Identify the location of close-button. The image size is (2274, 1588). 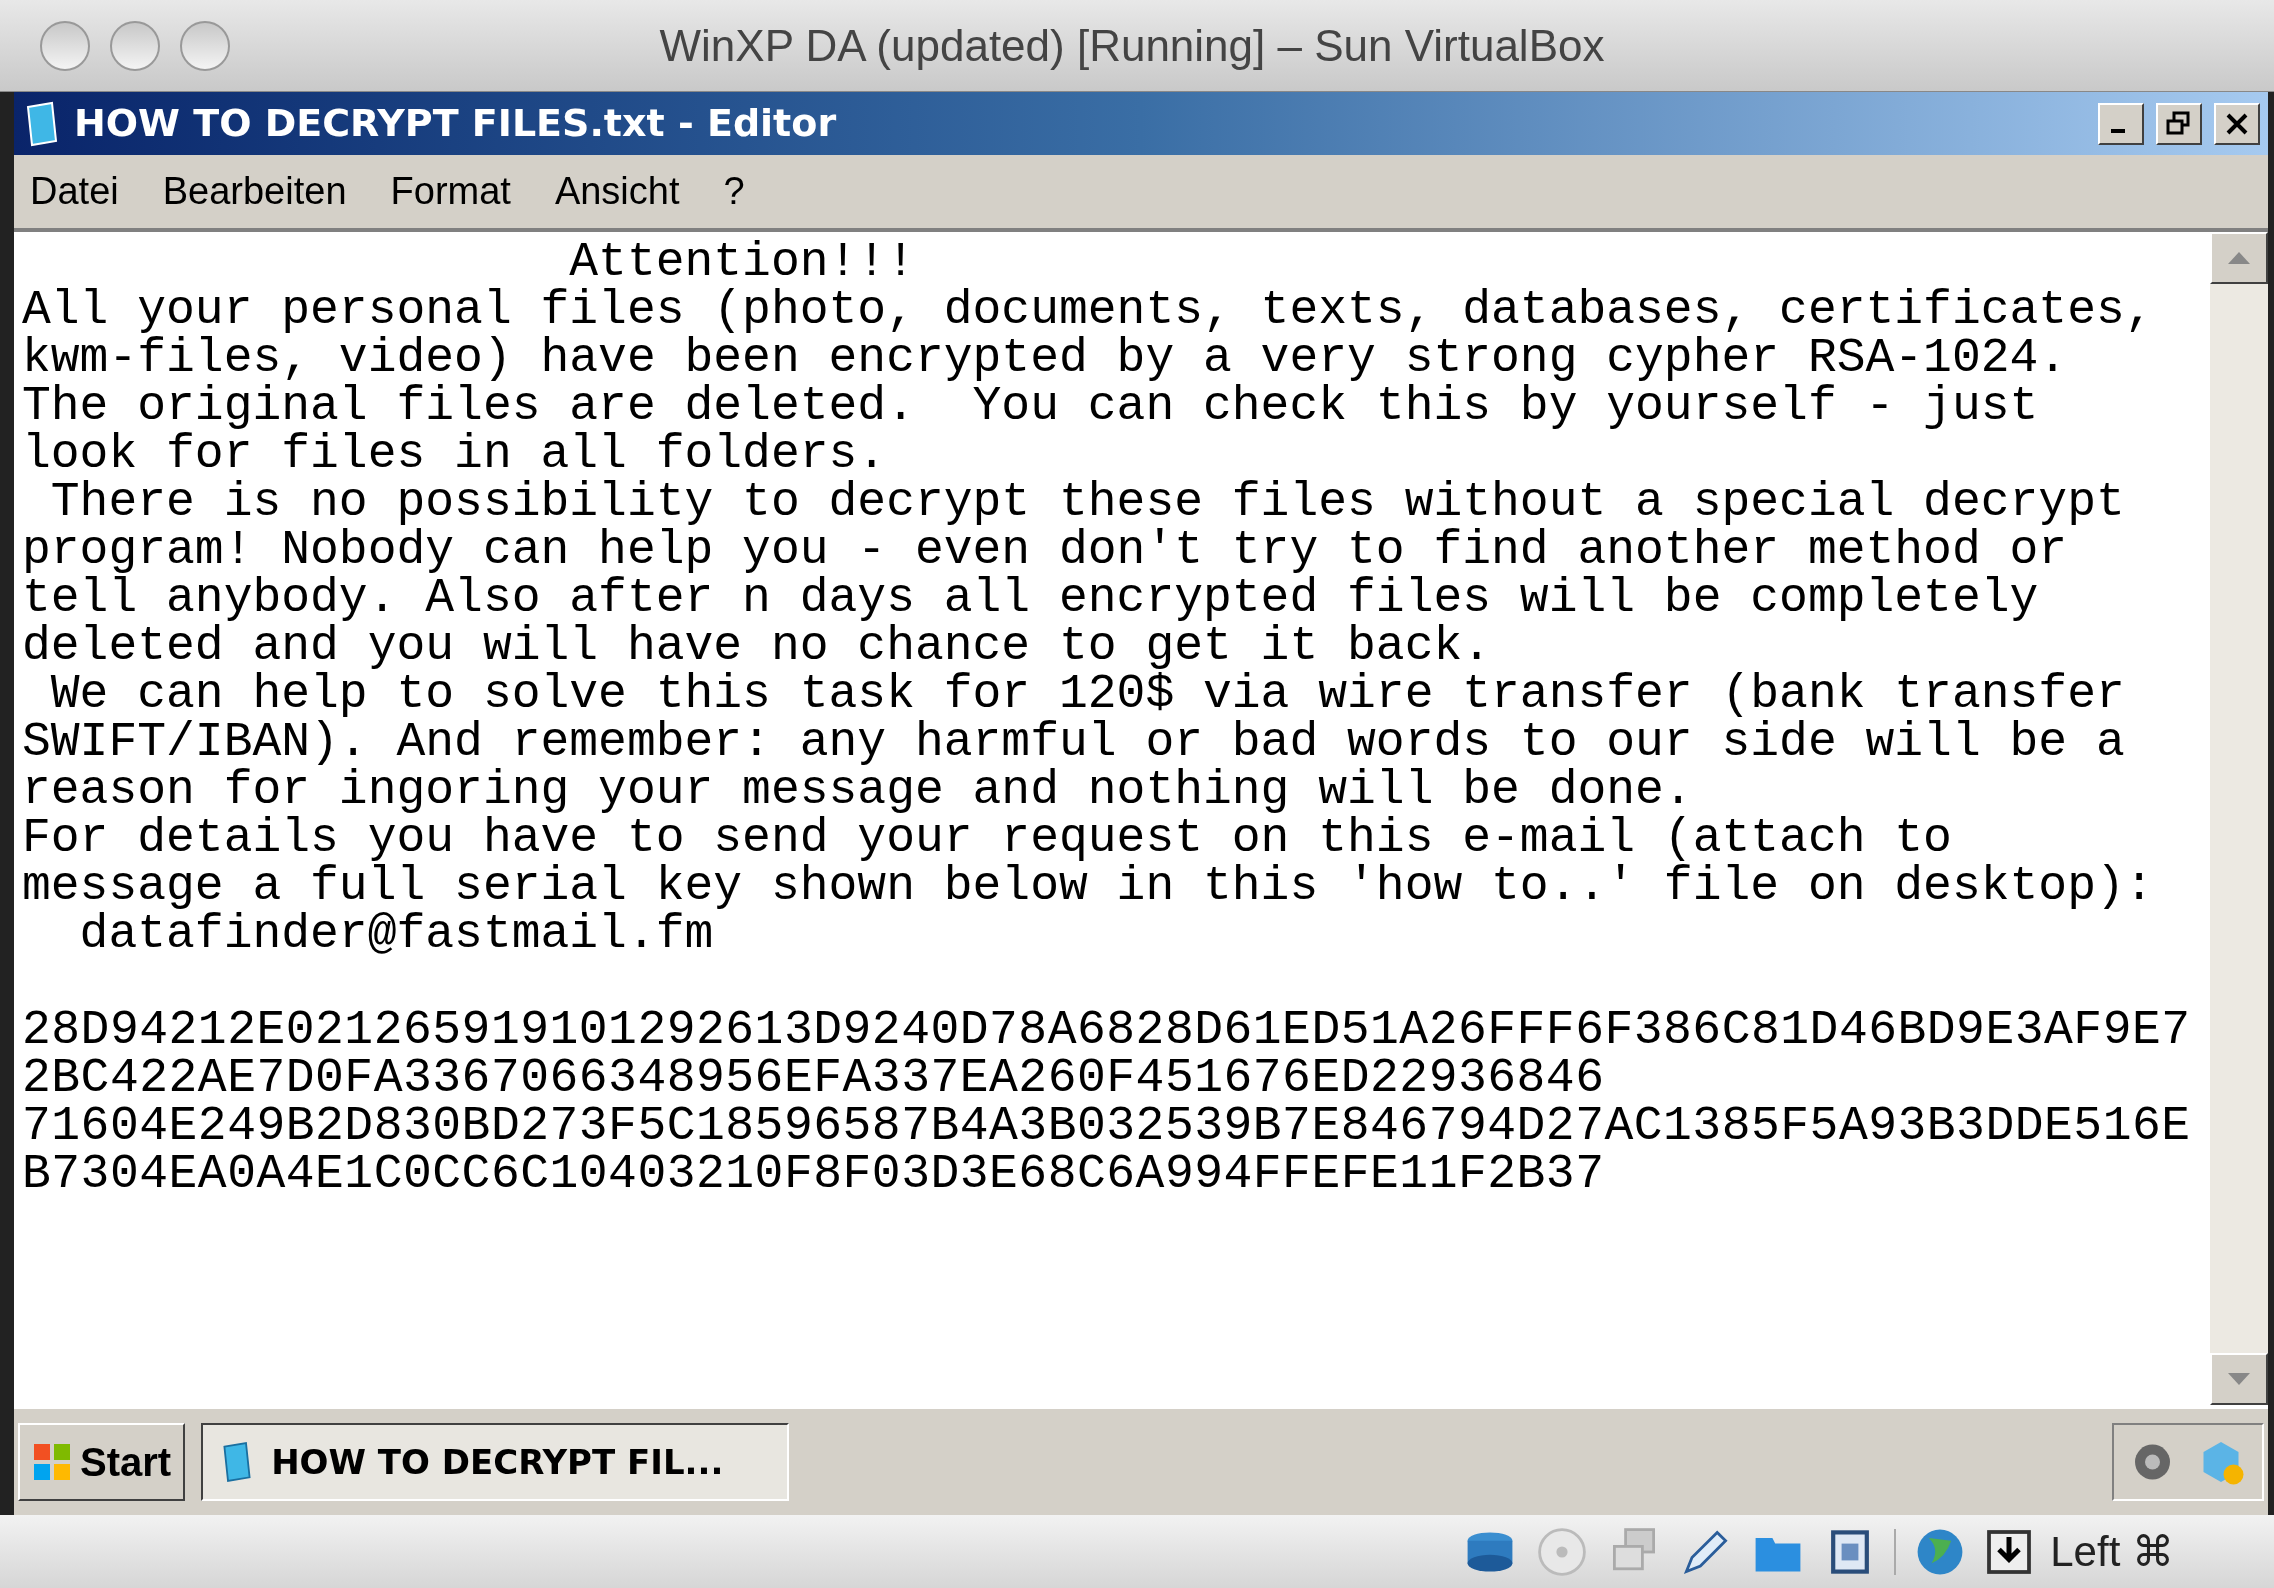
(2237, 123).